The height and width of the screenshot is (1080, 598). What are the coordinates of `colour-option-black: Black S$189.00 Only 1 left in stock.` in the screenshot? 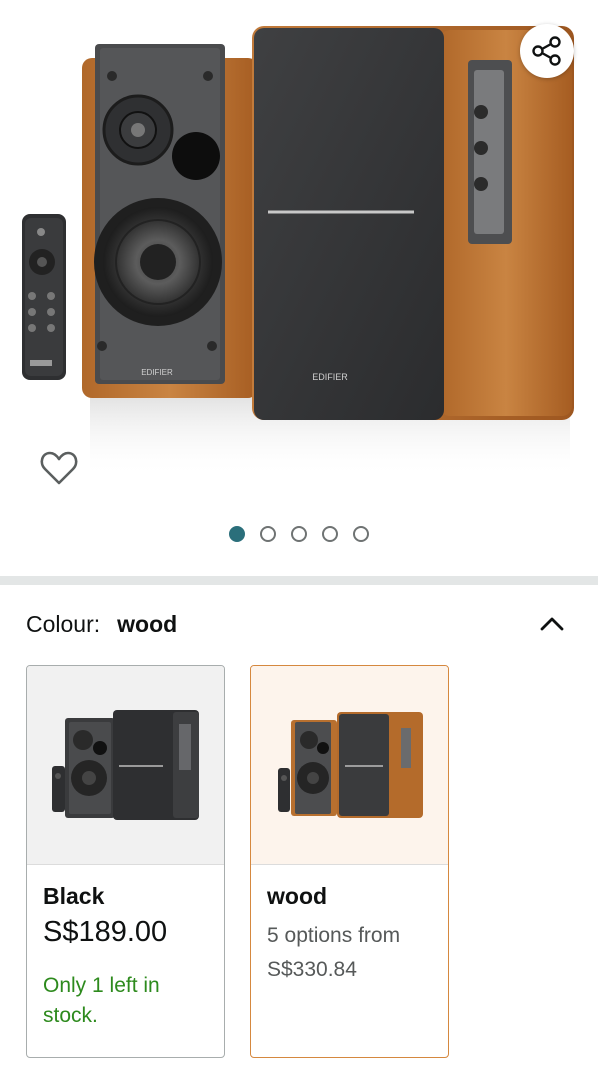 It's located at (125, 861).